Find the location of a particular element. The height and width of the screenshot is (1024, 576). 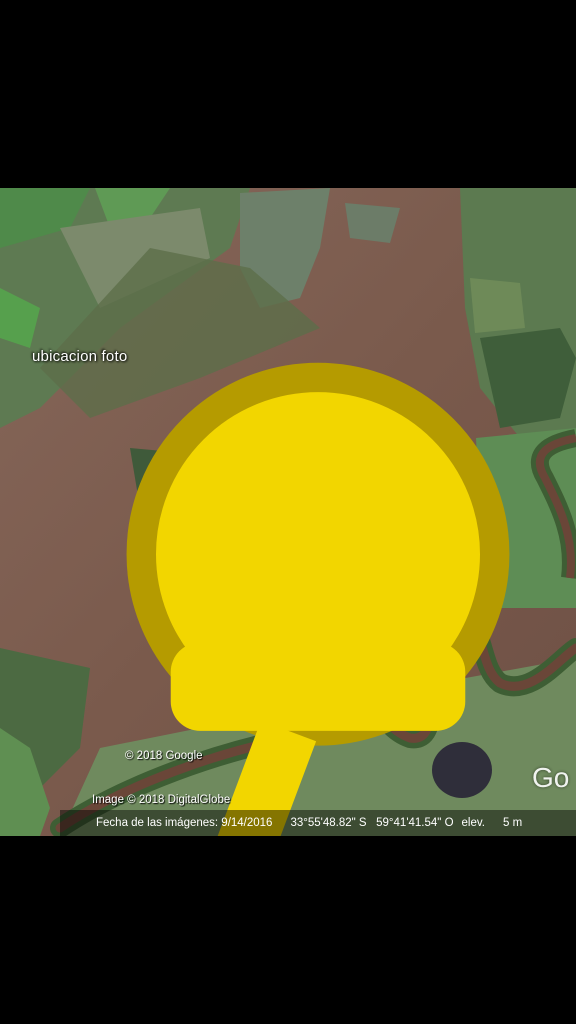

google-copyright: © 2018 Google is located at coordinates (164, 756).